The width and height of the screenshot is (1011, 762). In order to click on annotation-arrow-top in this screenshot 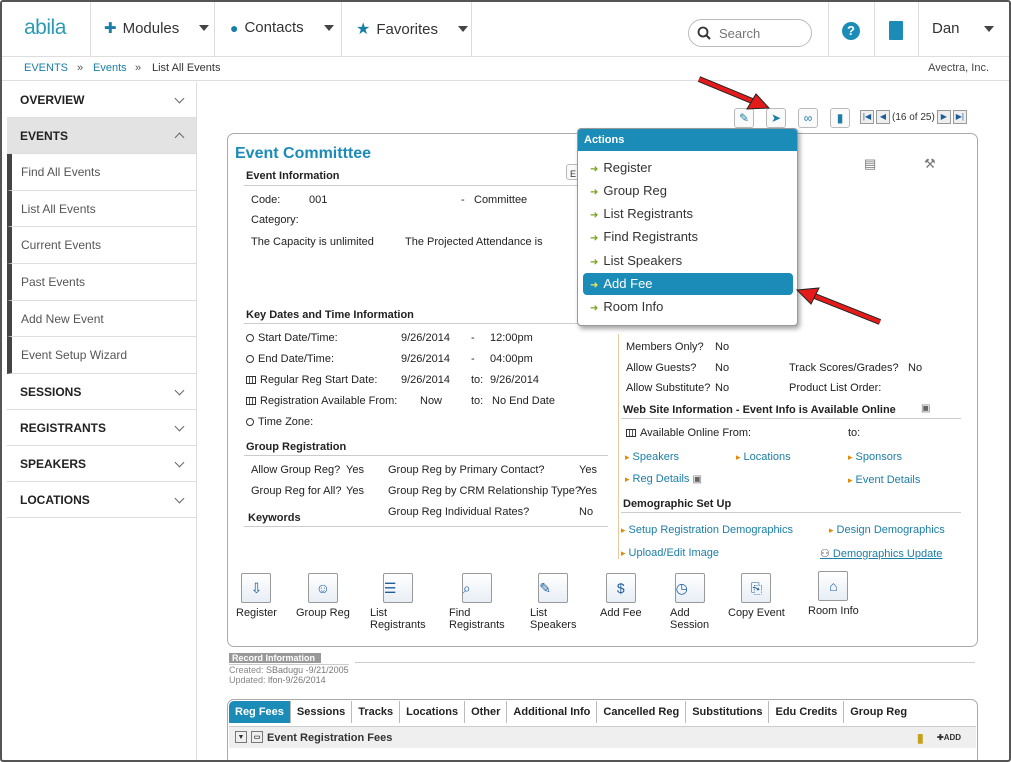, I will do `click(734, 93)`.